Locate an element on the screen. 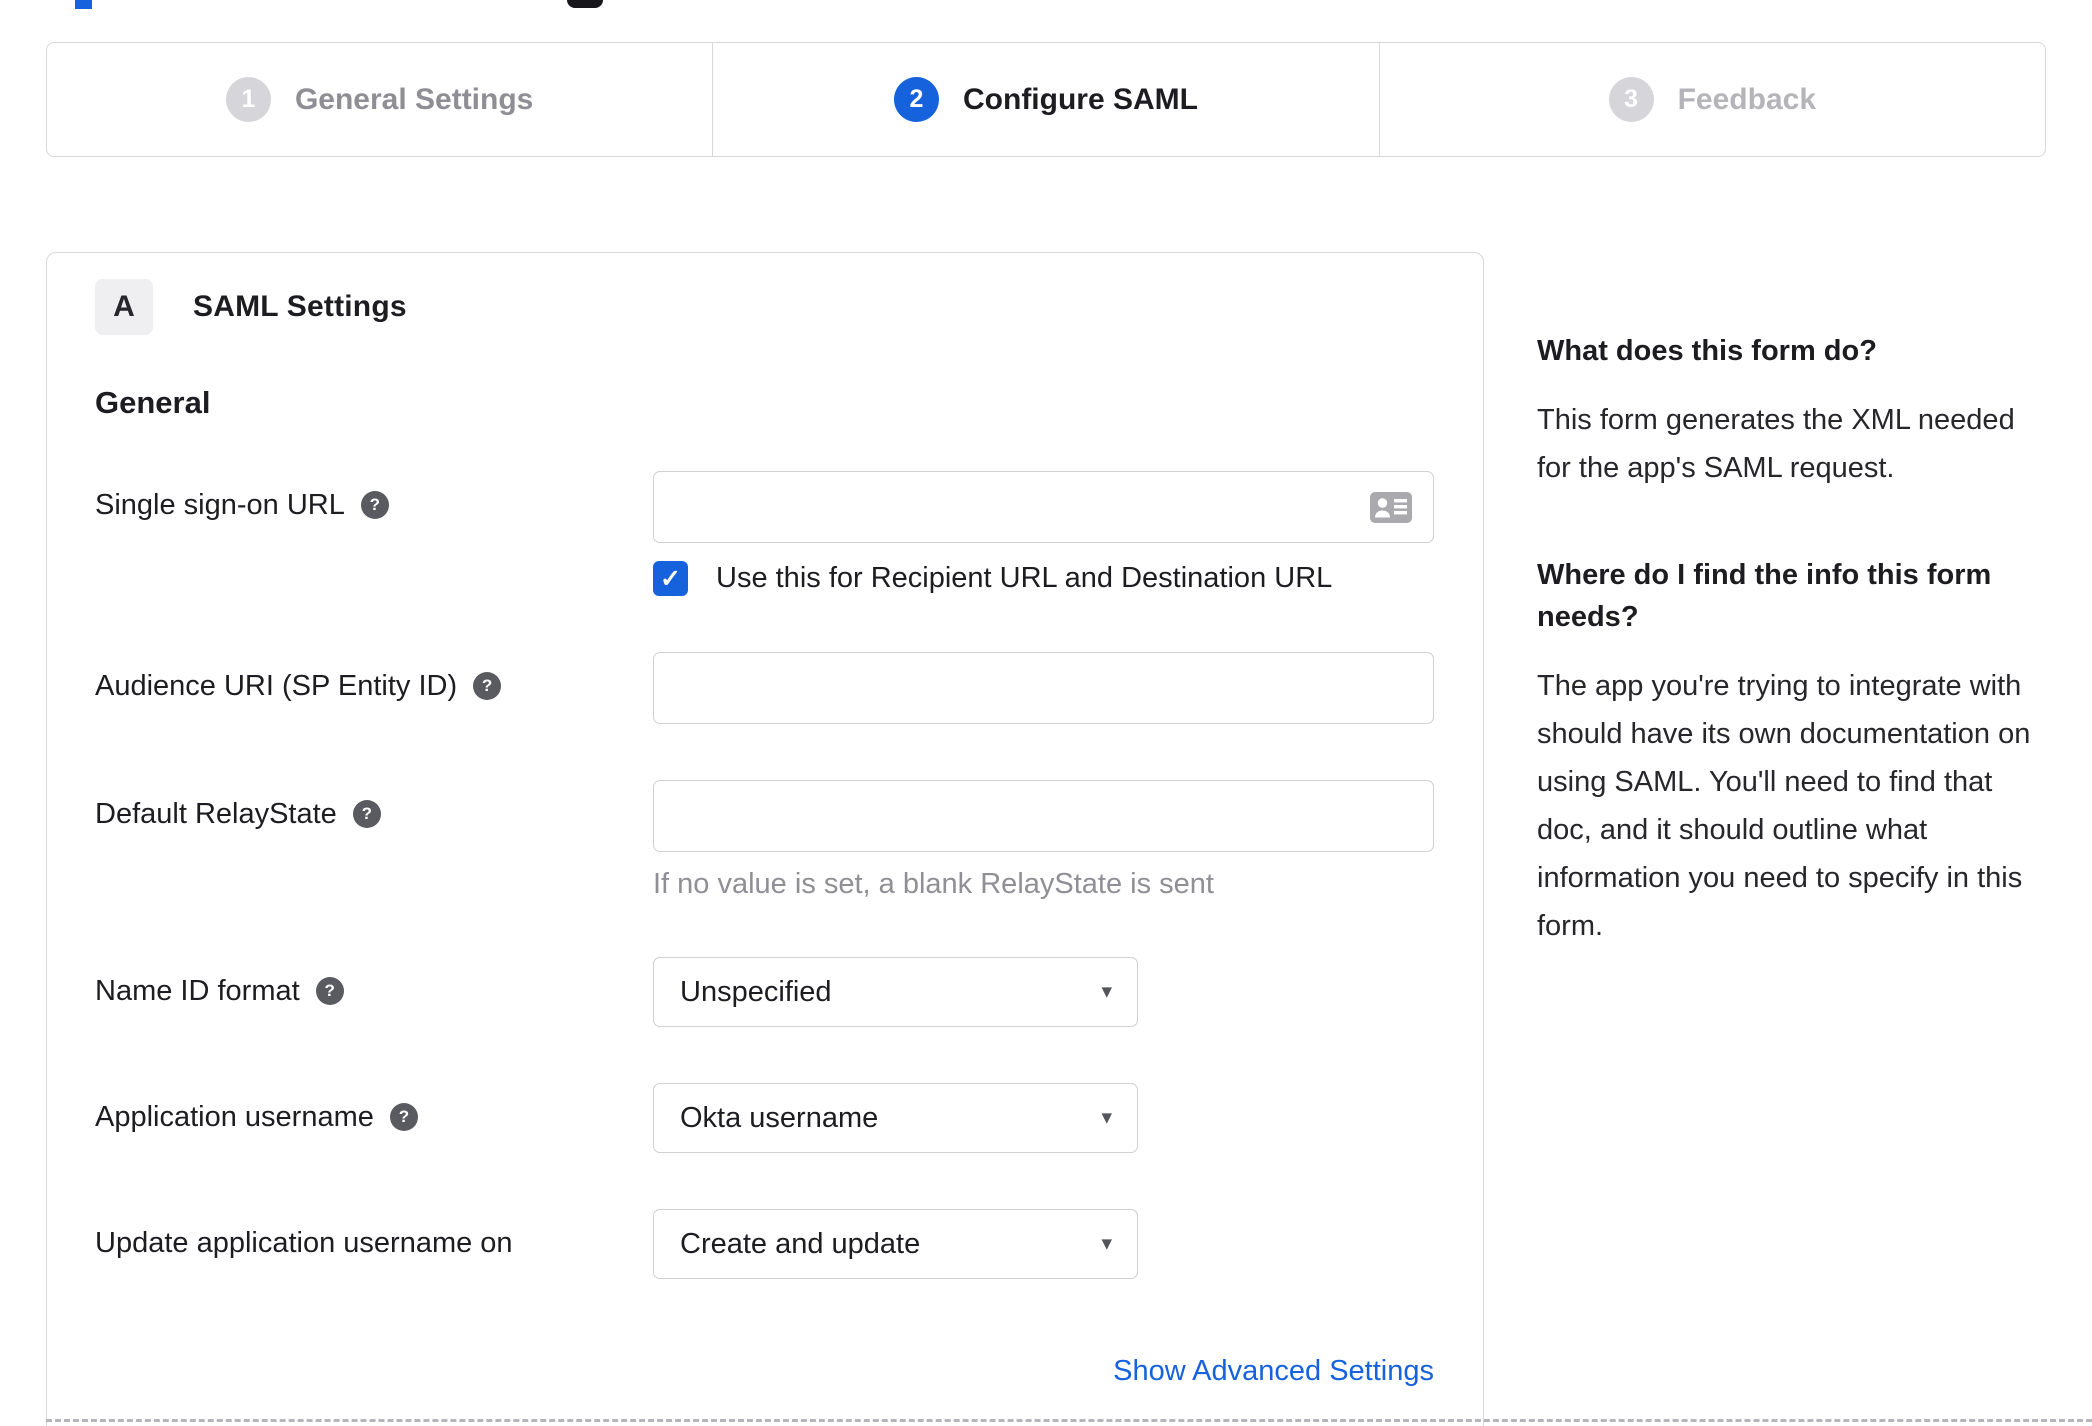 The height and width of the screenshot is (1426, 2092). update-username-value: Create and update is located at coordinates (800, 1243).